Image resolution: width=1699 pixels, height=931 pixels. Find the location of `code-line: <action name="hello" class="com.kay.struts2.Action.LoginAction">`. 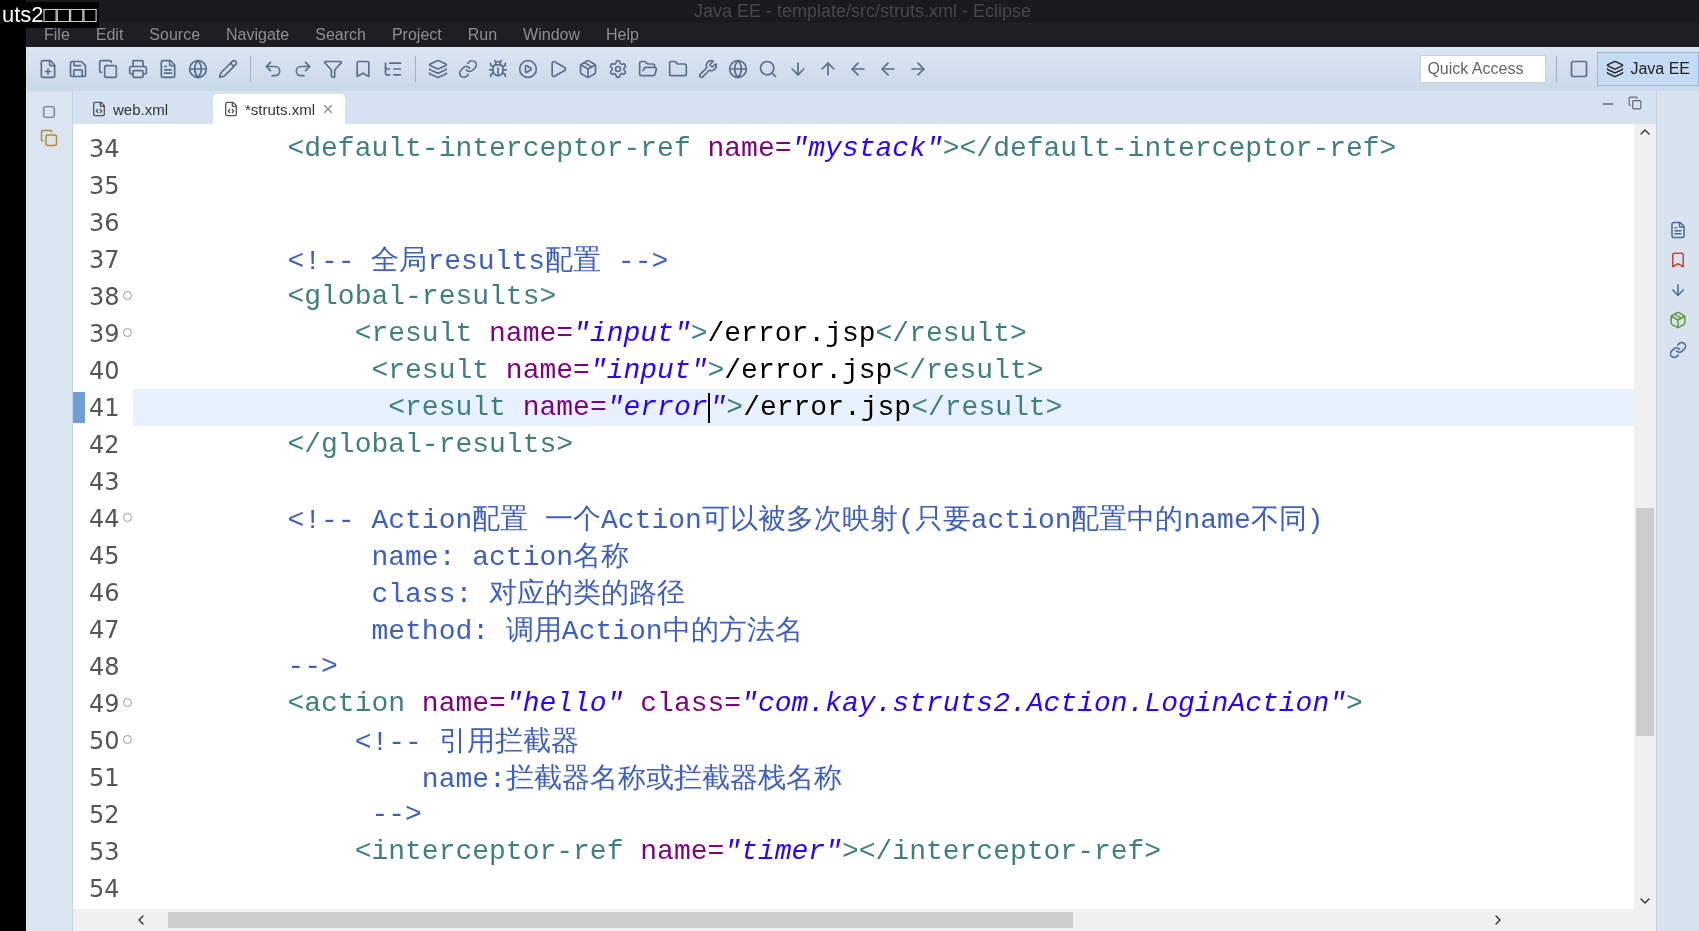

code-line: <action name="hello" class="com.kay.struts2.Action.LoginAction"> is located at coordinates (824, 703).